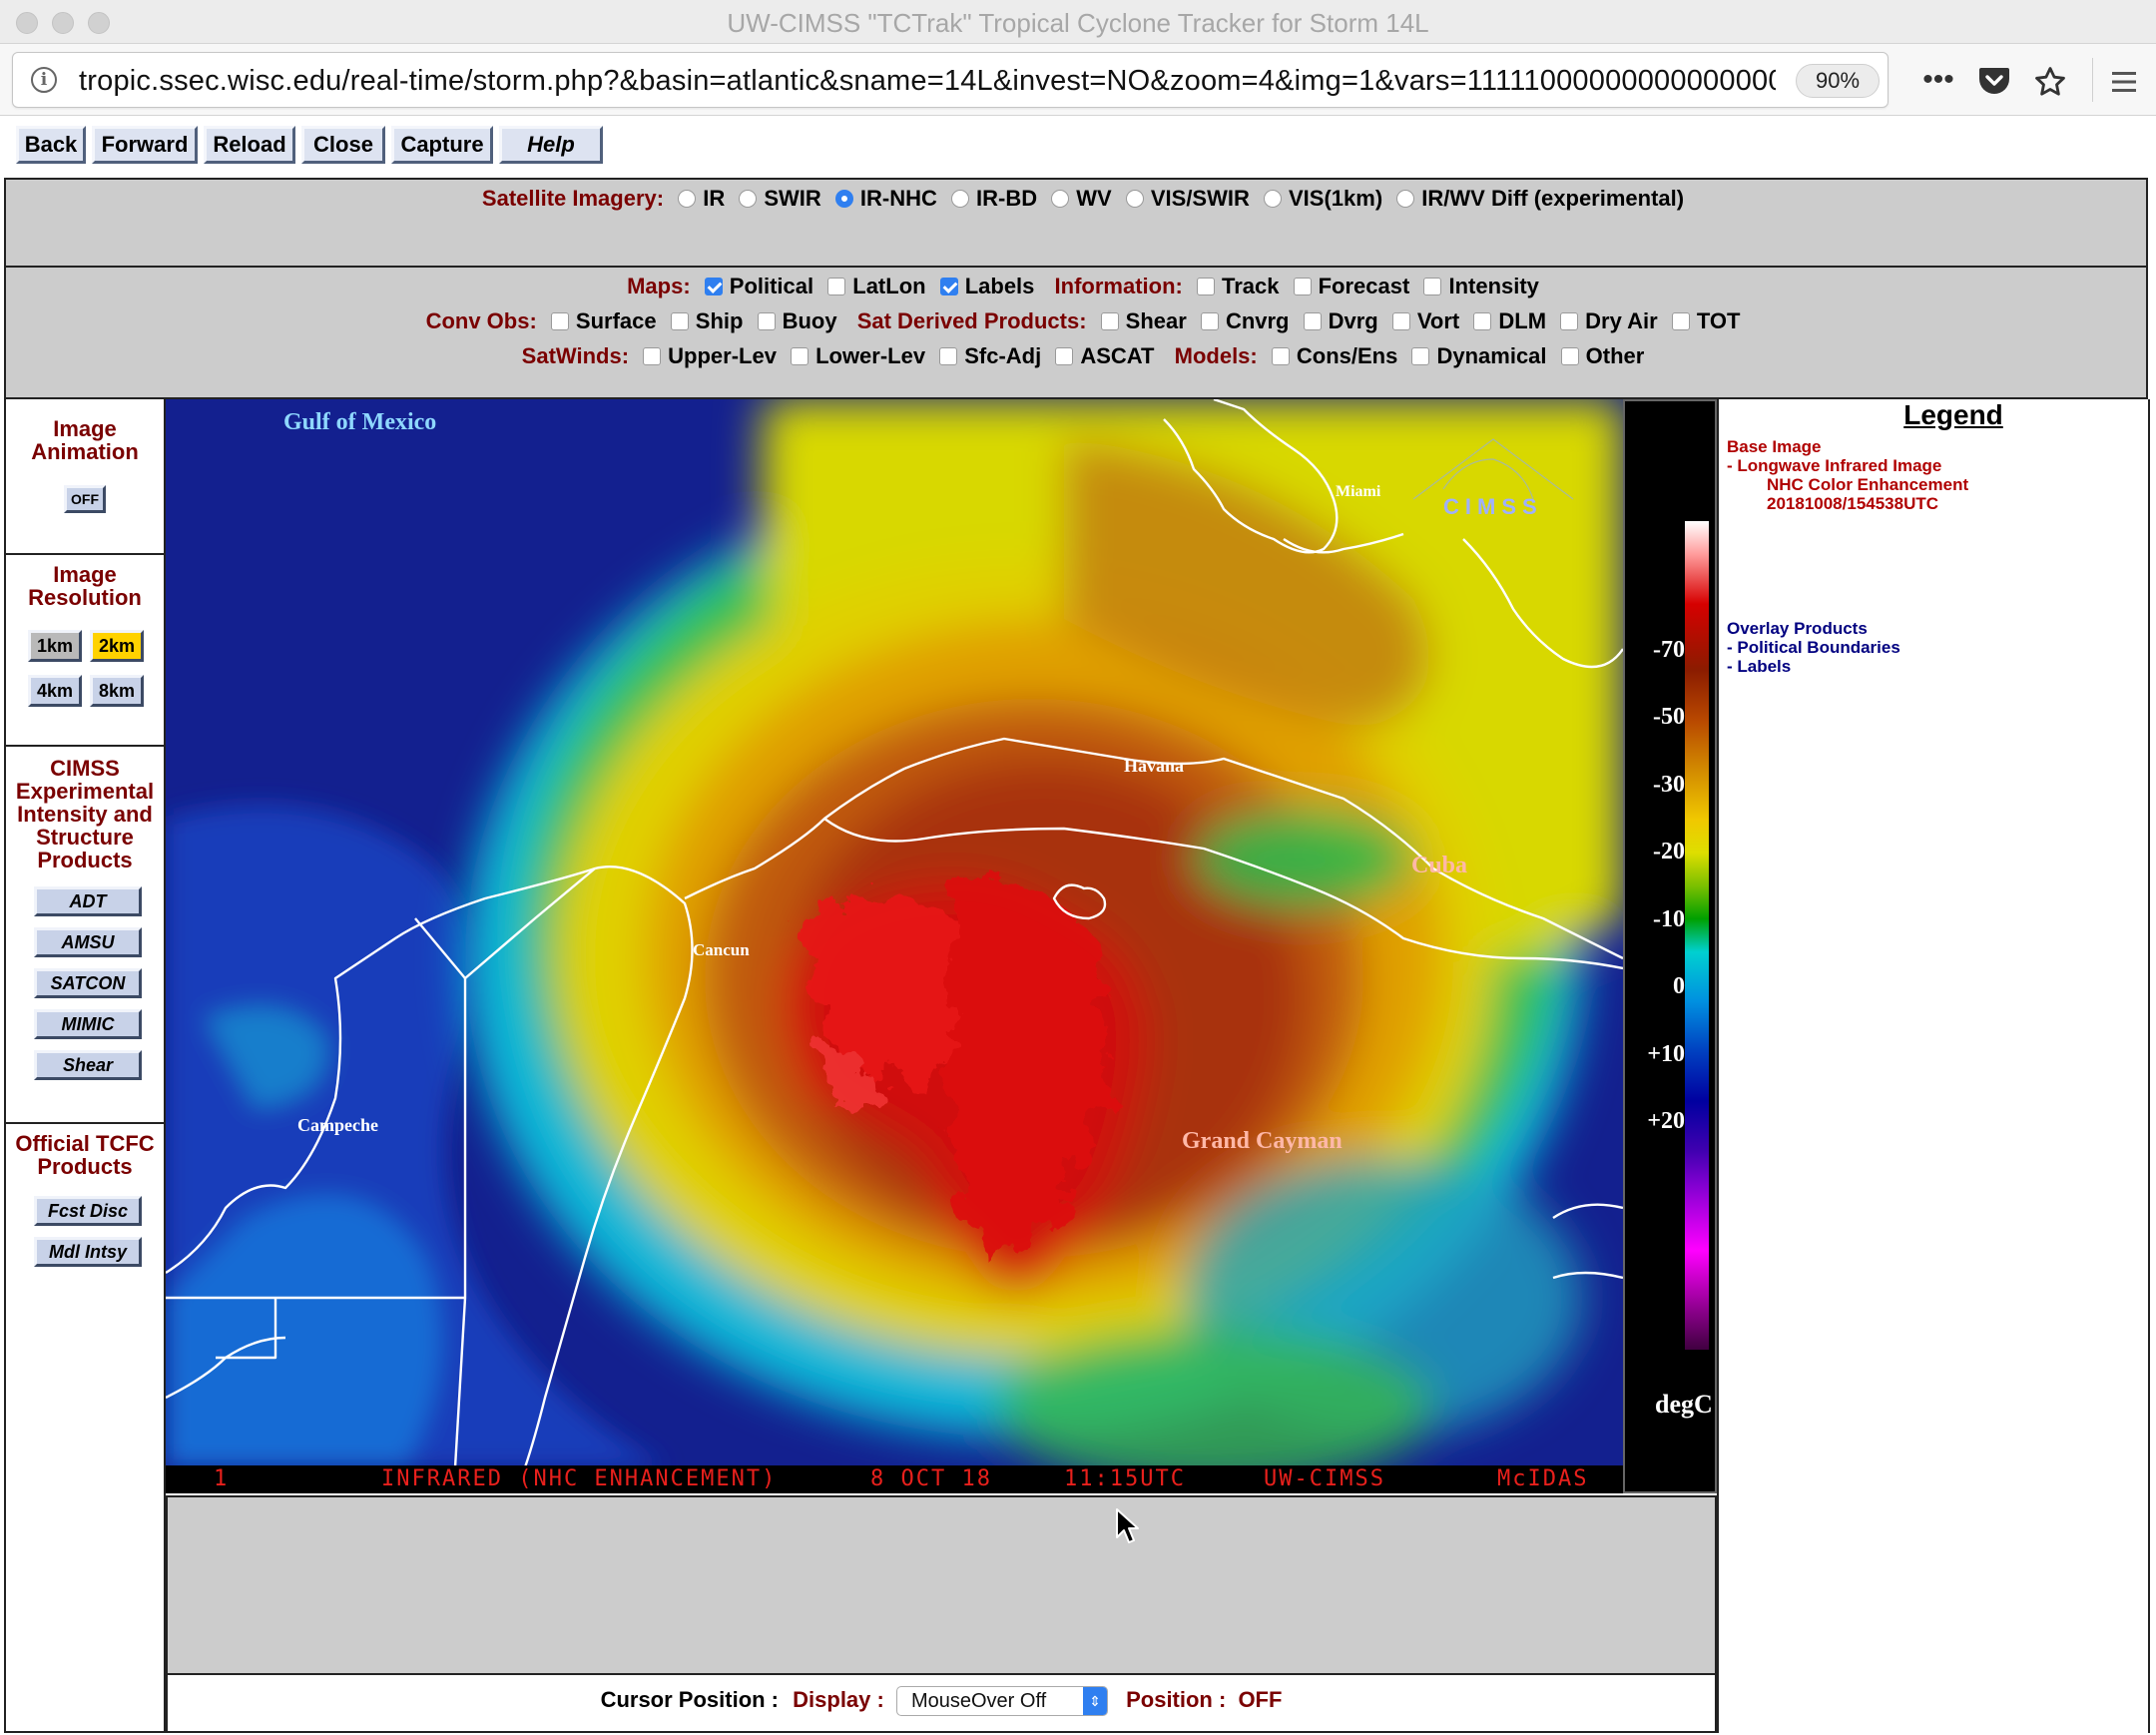  I want to click on check-cnvrg: Cnvrg, so click(1245, 321).